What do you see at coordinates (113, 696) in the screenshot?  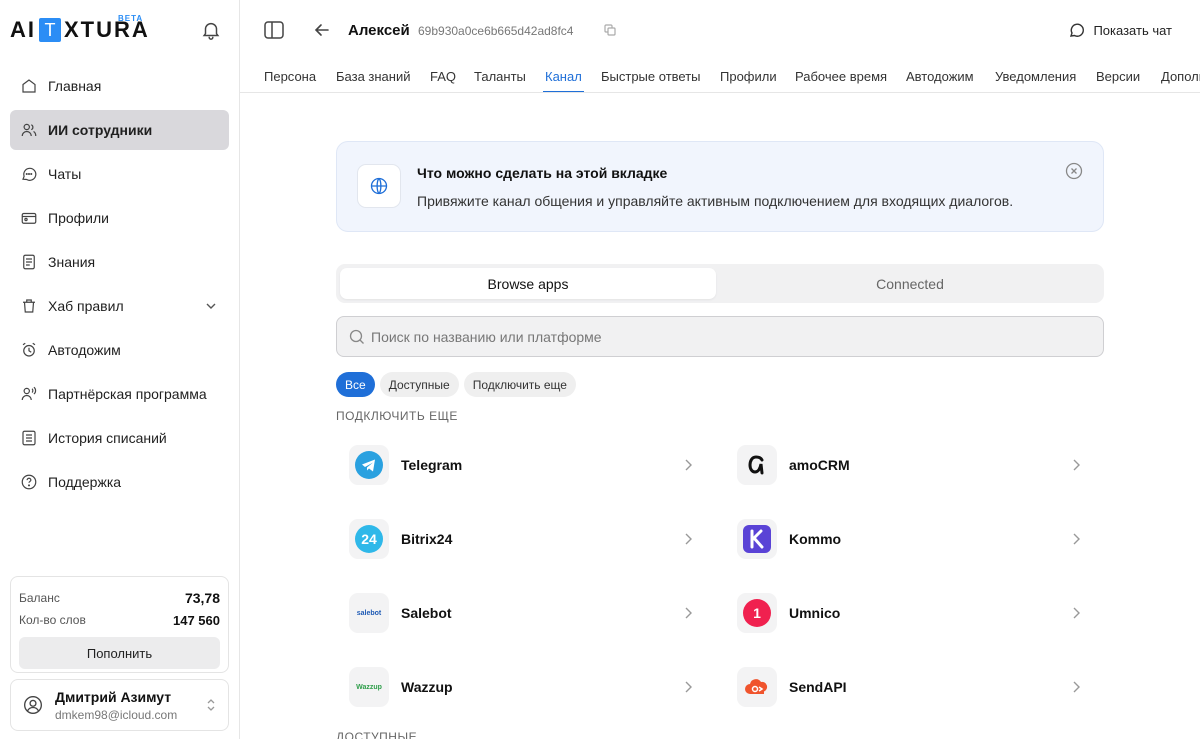 I see `user-name: Дмитрий Азимут` at bounding box center [113, 696].